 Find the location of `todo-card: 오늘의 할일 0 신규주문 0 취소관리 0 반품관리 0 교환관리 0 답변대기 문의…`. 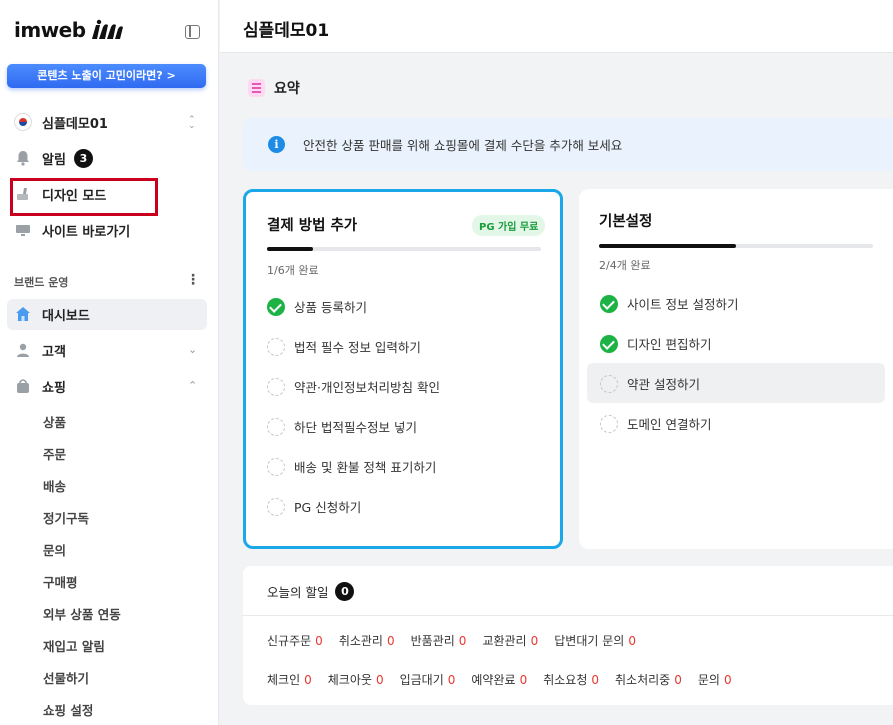

todo-card: 오늘의 할일 0 신규주문 0 취소관리 0 반품관리 0 교환관리 0 답변대기 문의… is located at coordinates (568, 635).